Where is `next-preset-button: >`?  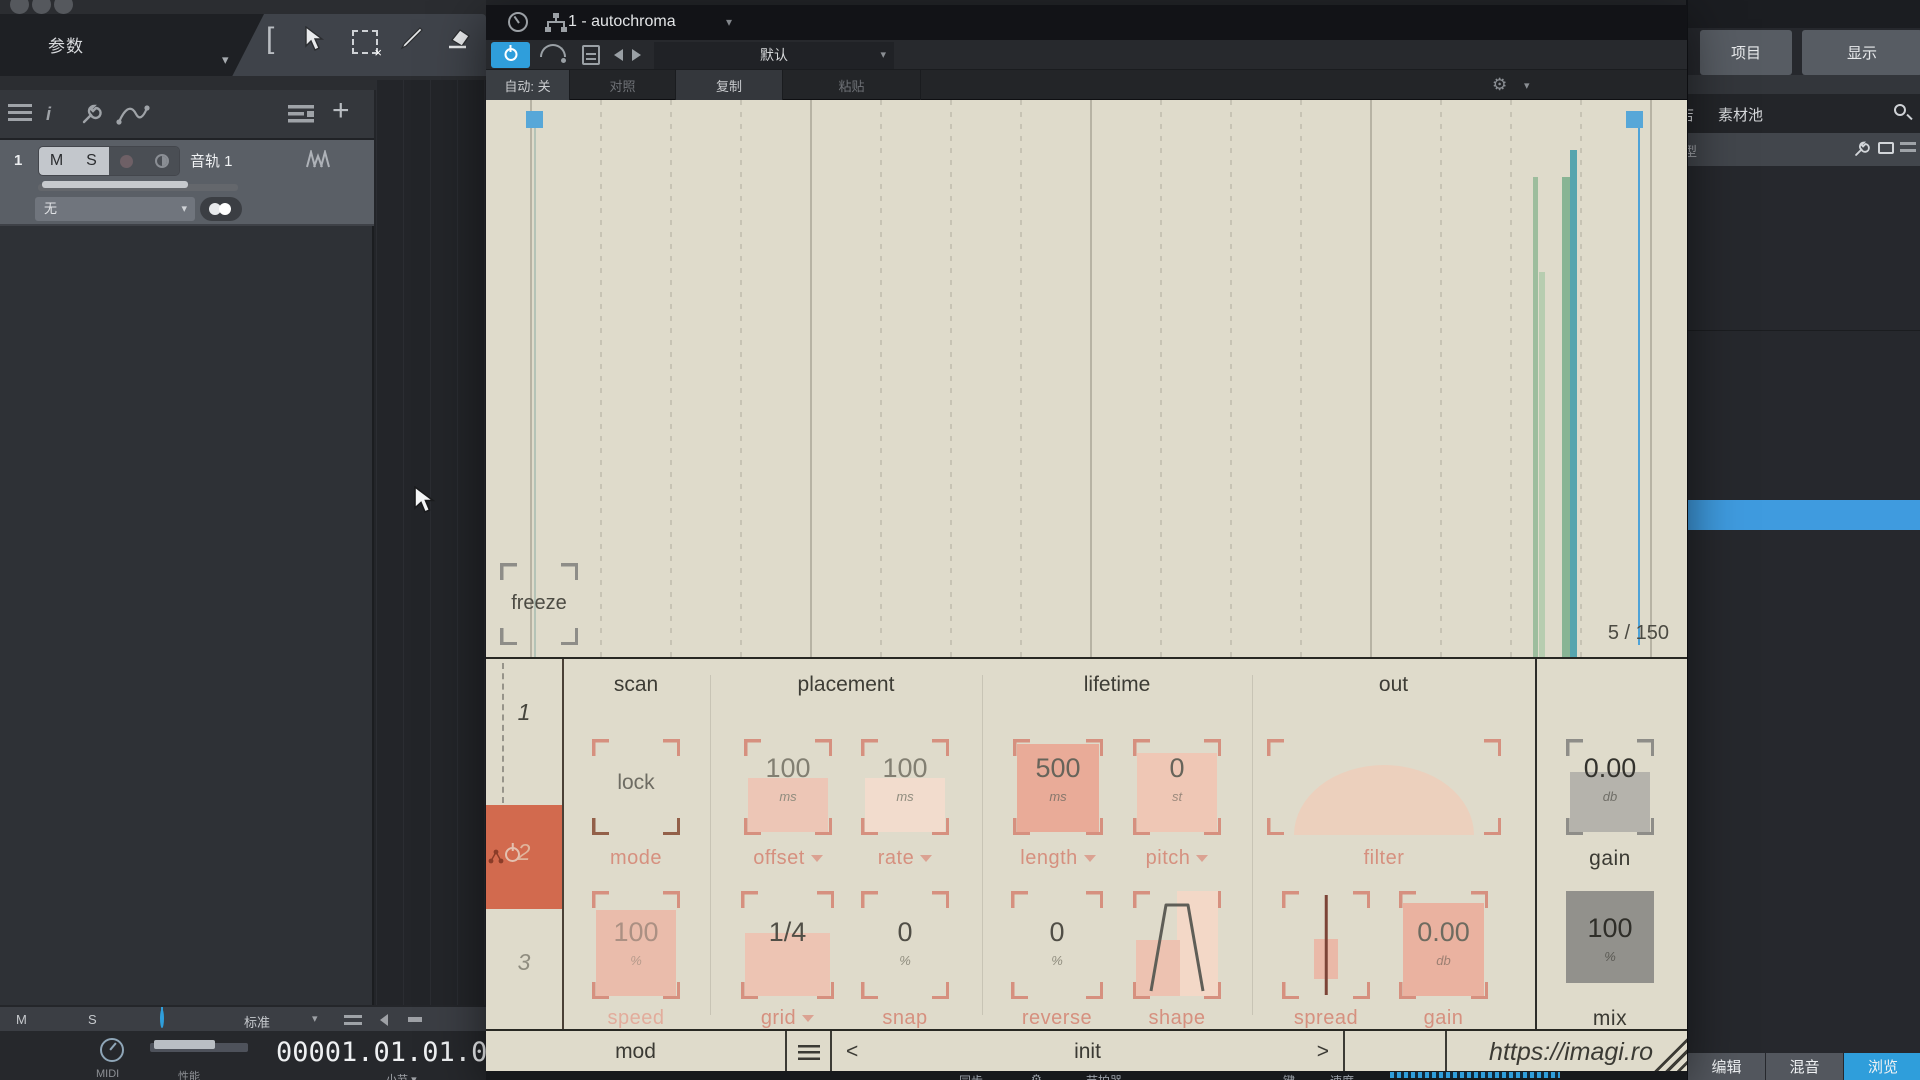
next-preset-button: > is located at coordinates (1323, 1052).